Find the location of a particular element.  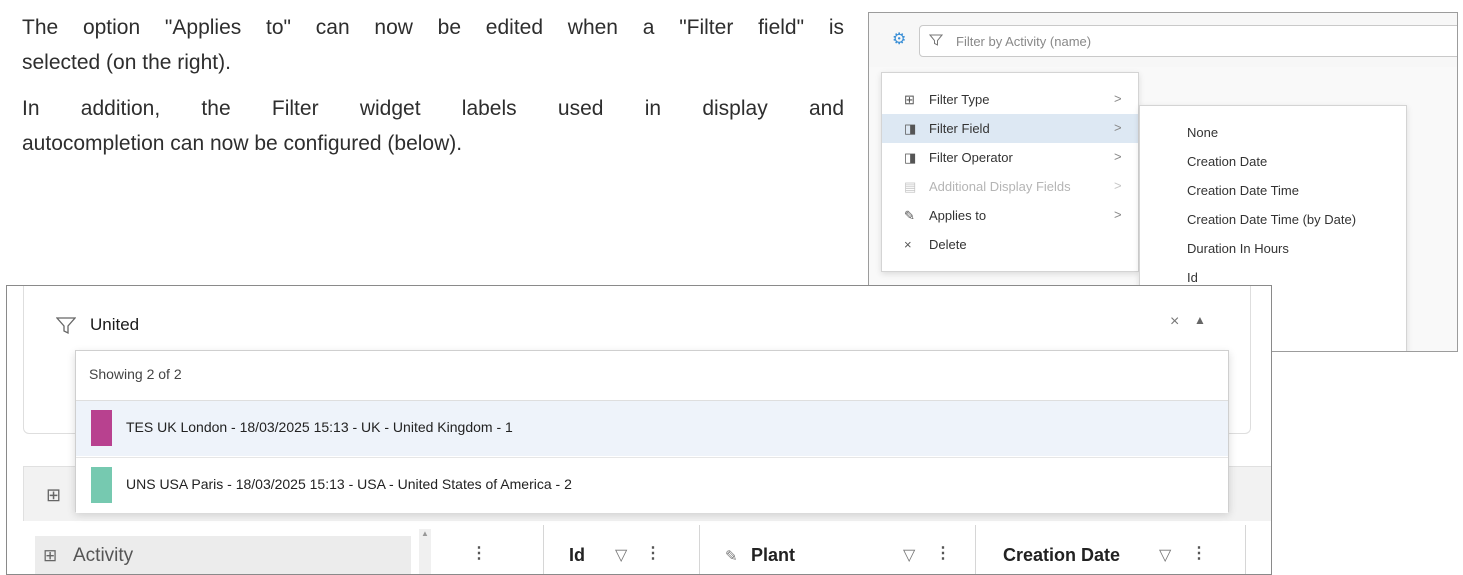

results-count-header: Showing 2 of 2 is located at coordinates (652, 376).